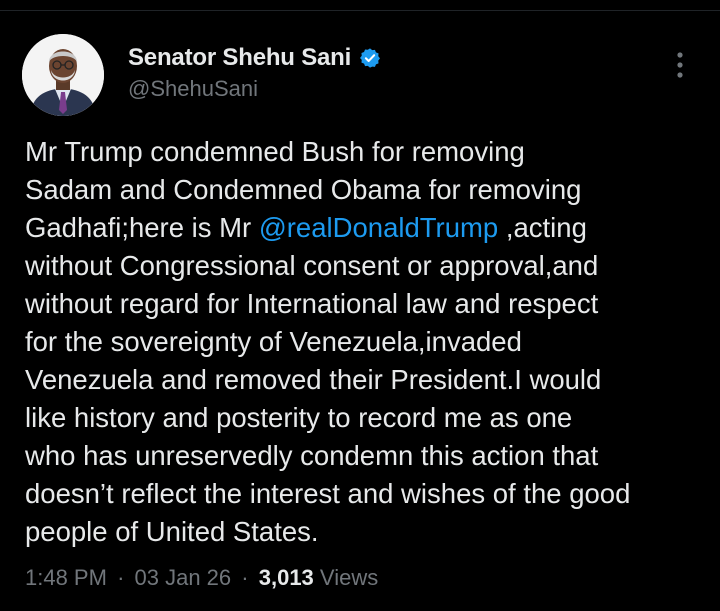 This screenshot has width=720, height=611. I want to click on tweet-text-line: Mr Trump condemned Bush for removing, so click(275, 151).